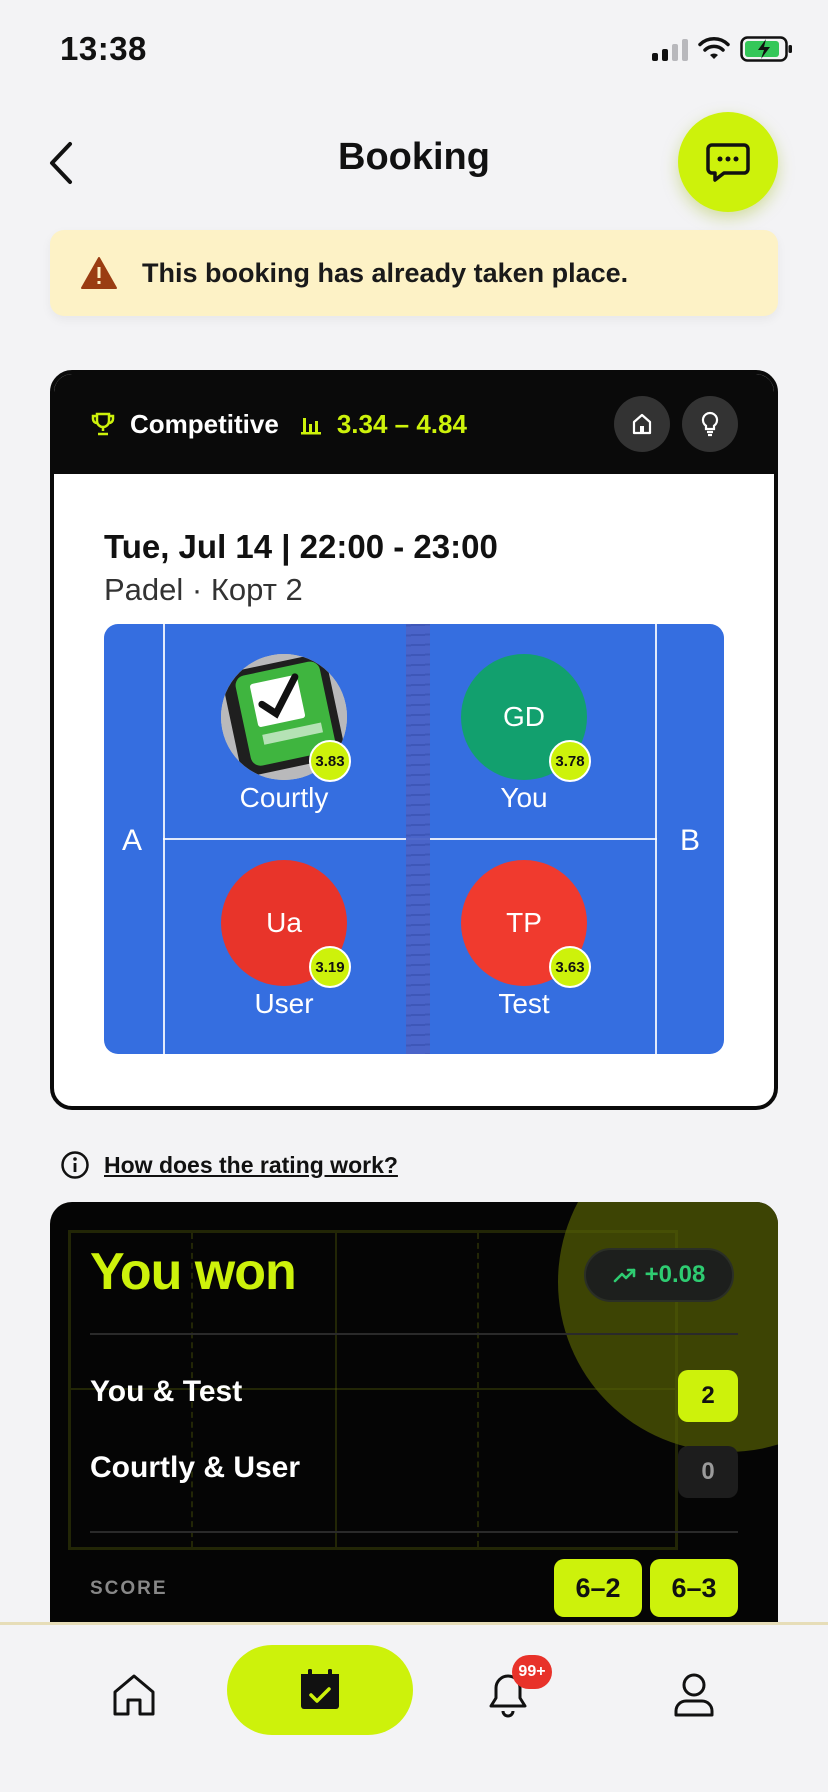 This screenshot has width=828, height=1792. I want to click on tips-button, so click(710, 424).